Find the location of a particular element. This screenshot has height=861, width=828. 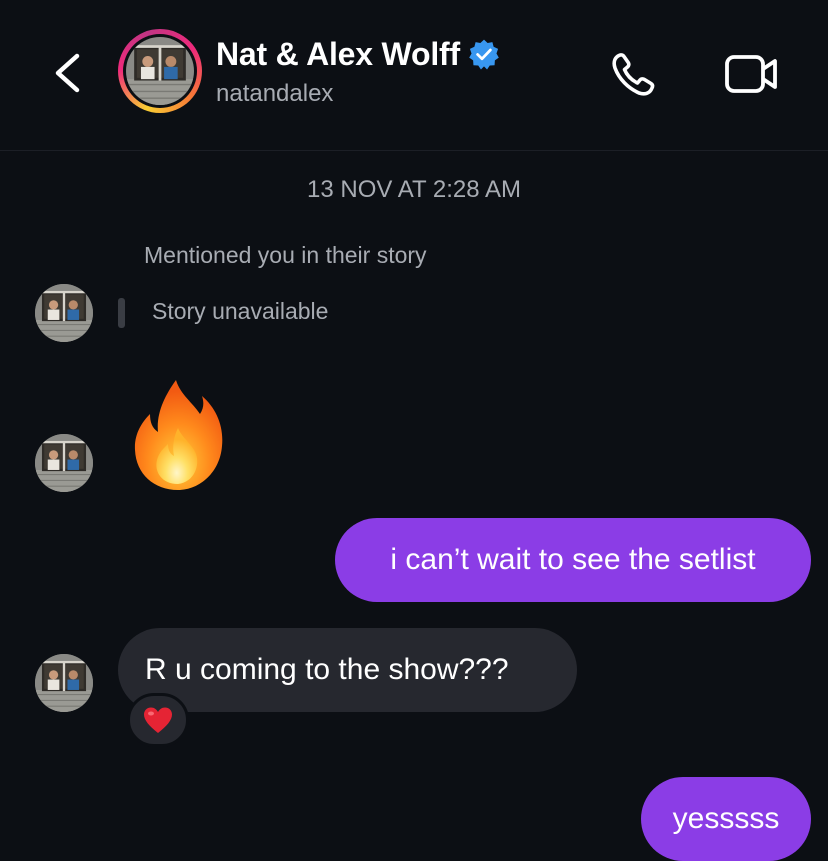

story-unavailable-text: Story unavailable is located at coordinates (240, 311).